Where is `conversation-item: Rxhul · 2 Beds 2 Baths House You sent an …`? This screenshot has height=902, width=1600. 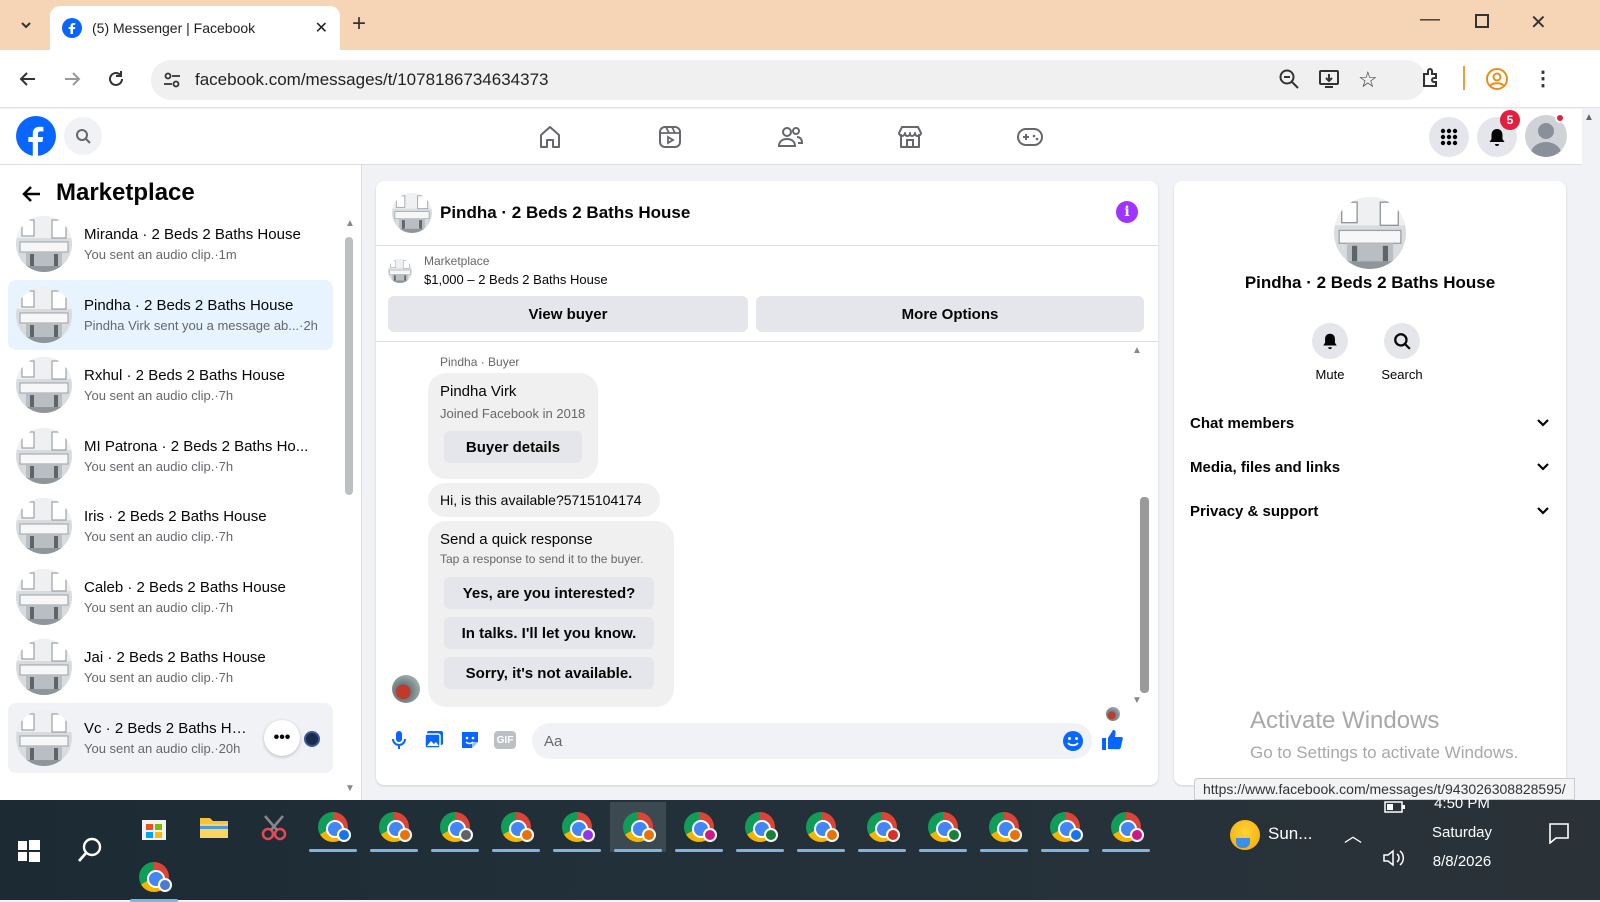 conversation-item: Rxhul · 2 Beds 2 Baths House You sent an … is located at coordinates (170, 385).